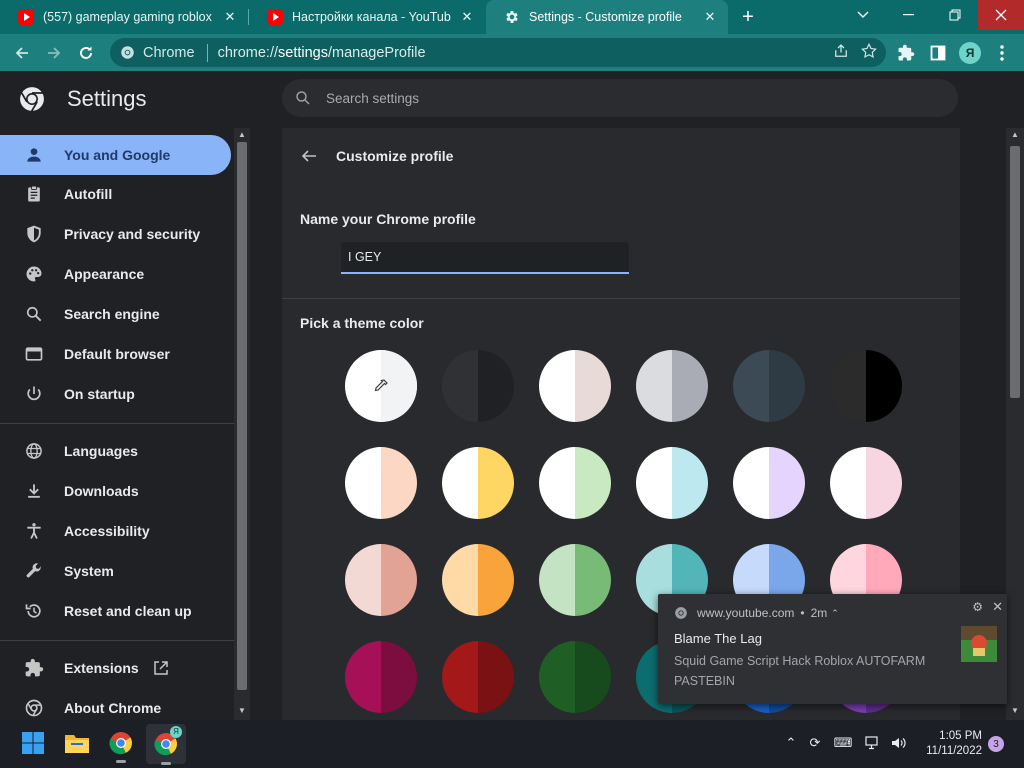  Describe the element at coordinates (1001, 15) in the screenshot. I see `close-window-button` at that location.